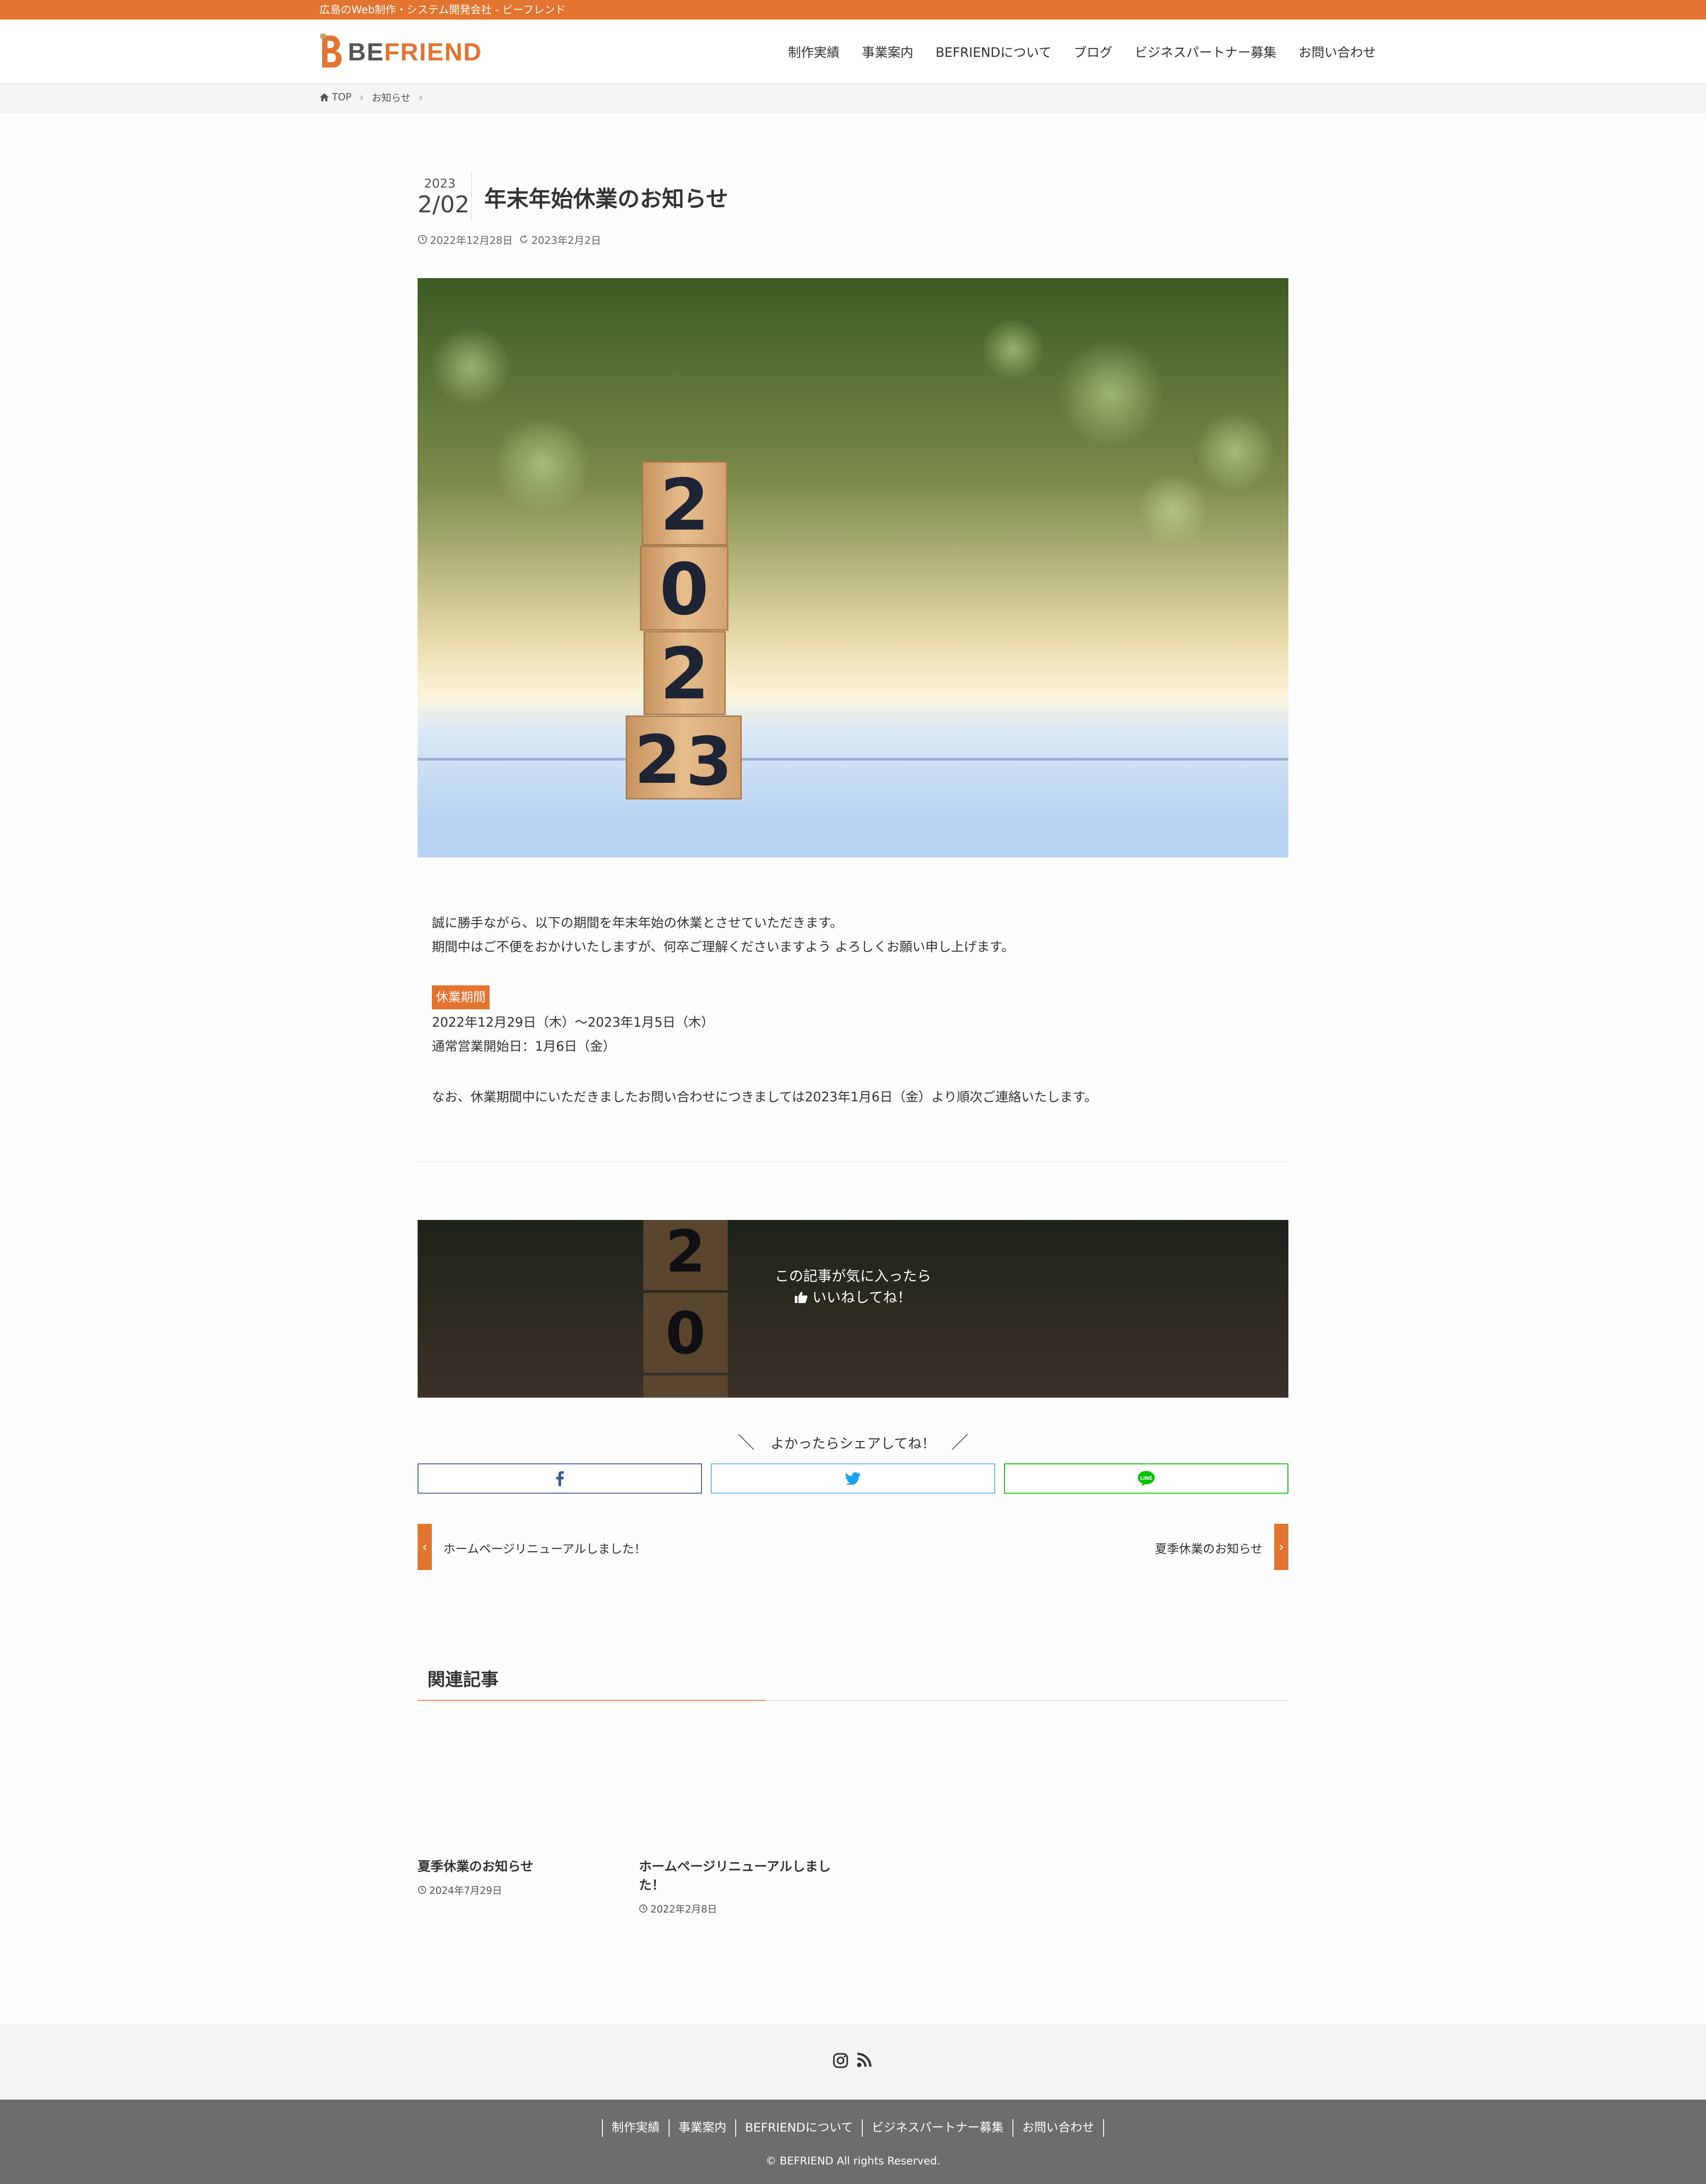 The width and height of the screenshot is (1706, 2184). I want to click on logo-friend: FRIEND, so click(433, 51).